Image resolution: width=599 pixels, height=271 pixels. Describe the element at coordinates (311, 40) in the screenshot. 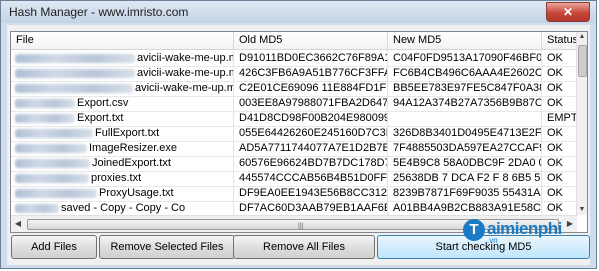

I see `column-header-old-md5: Old MD5` at that location.